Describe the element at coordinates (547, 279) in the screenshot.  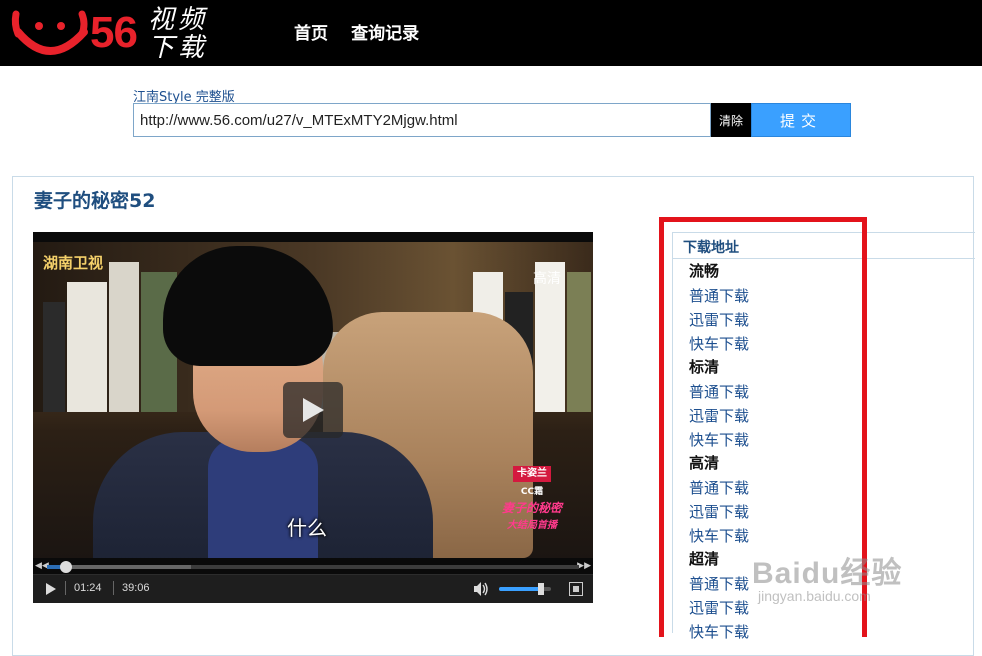
I see `quality-tag: 高清` at that location.